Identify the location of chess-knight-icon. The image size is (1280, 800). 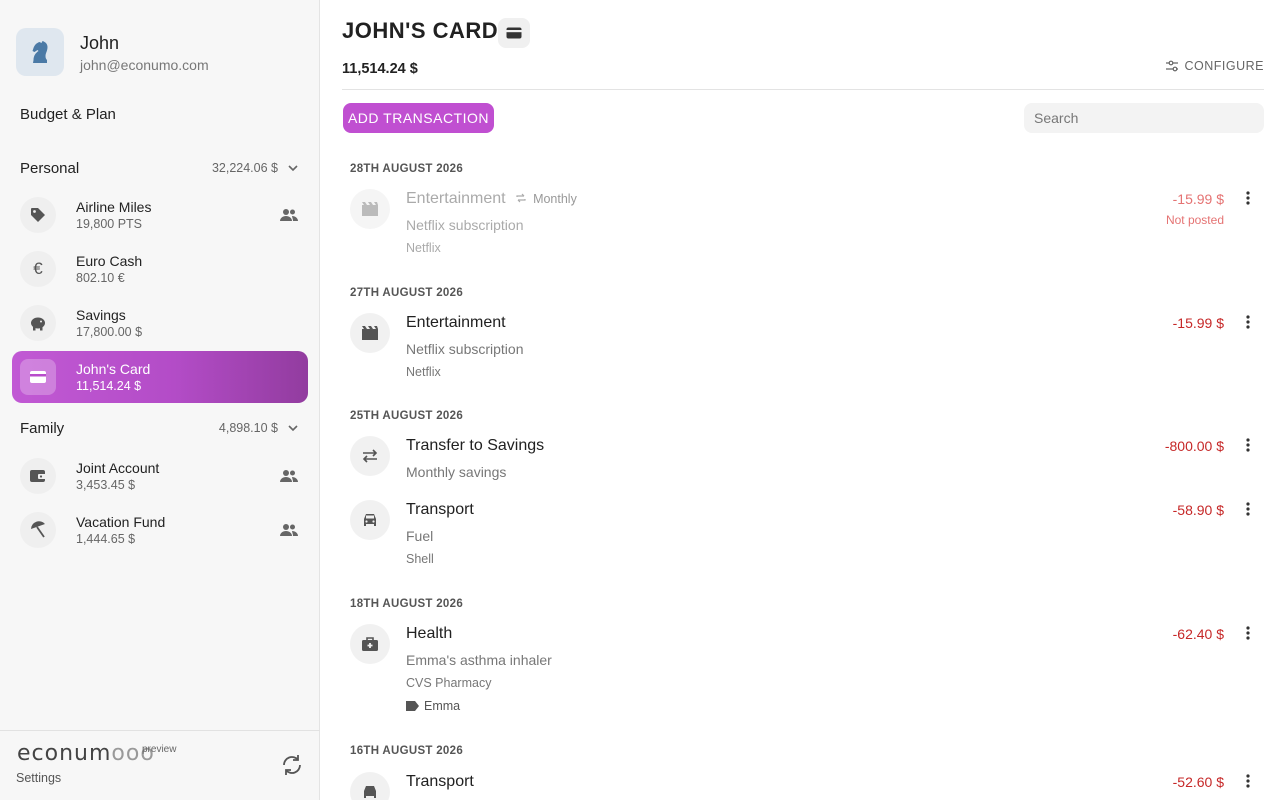
(40, 52).